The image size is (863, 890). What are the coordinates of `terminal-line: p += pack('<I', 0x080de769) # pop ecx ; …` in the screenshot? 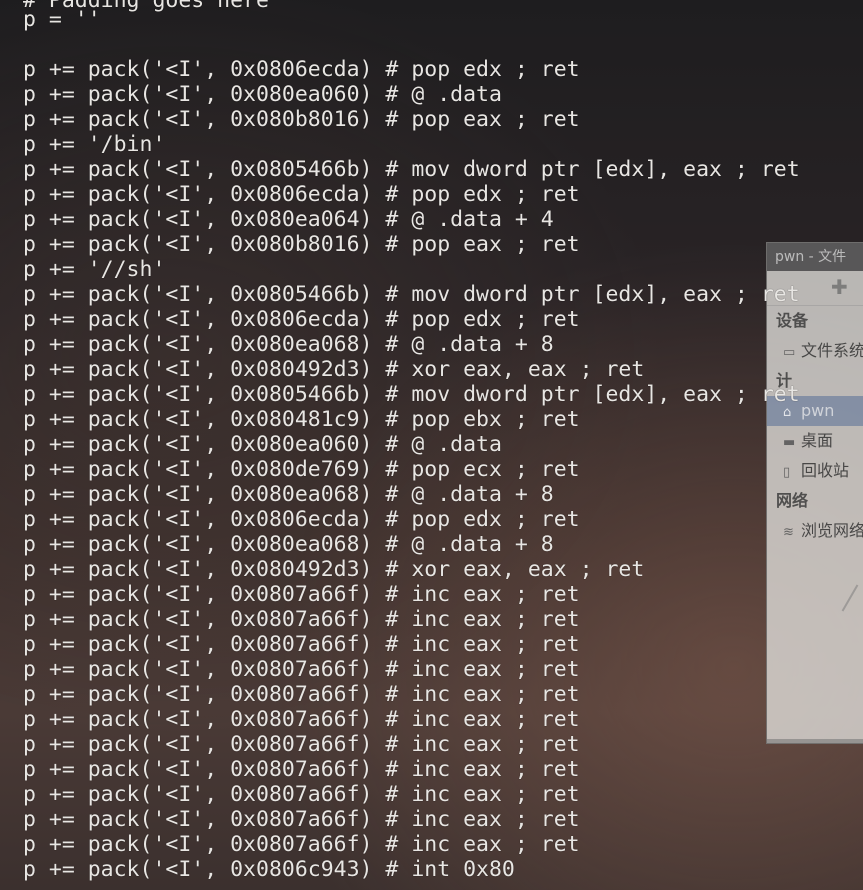 It's located at (301, 469).